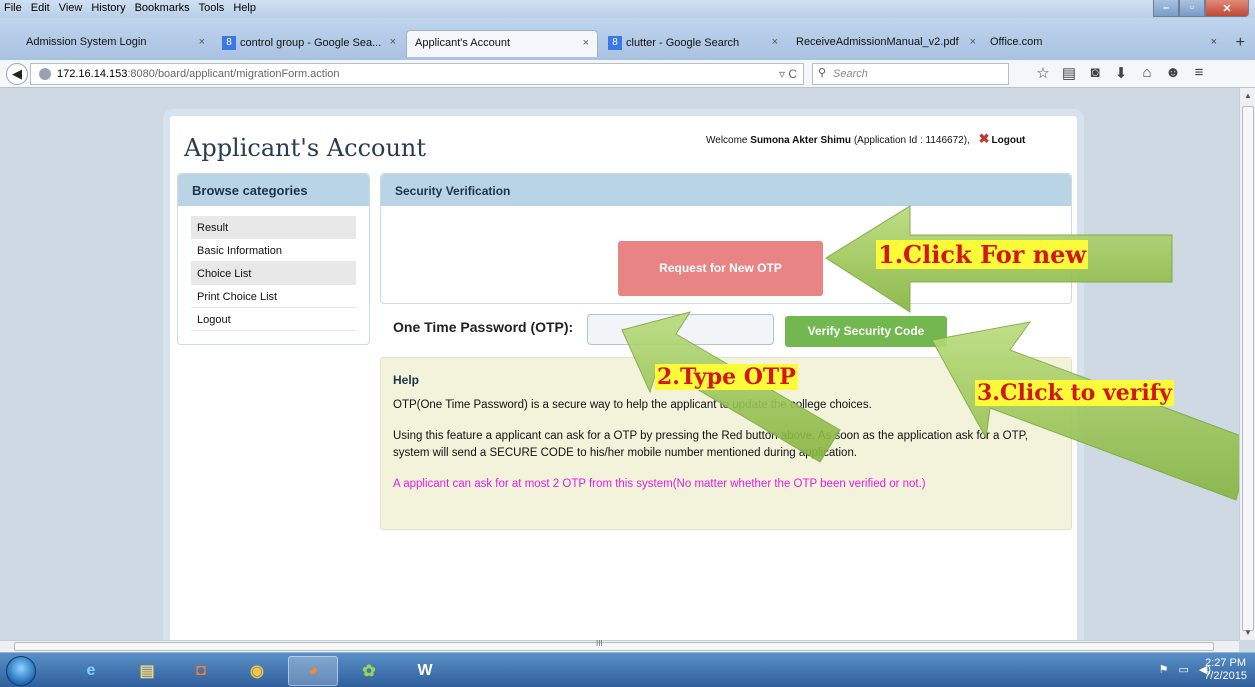 Image resolution: width=1255 pixels, height=687 pixels. What do you see at coordinates (1225, 676) in the screenshot?
I see `clock-date: 7/2/2015` at bounding box center [1225, 676].